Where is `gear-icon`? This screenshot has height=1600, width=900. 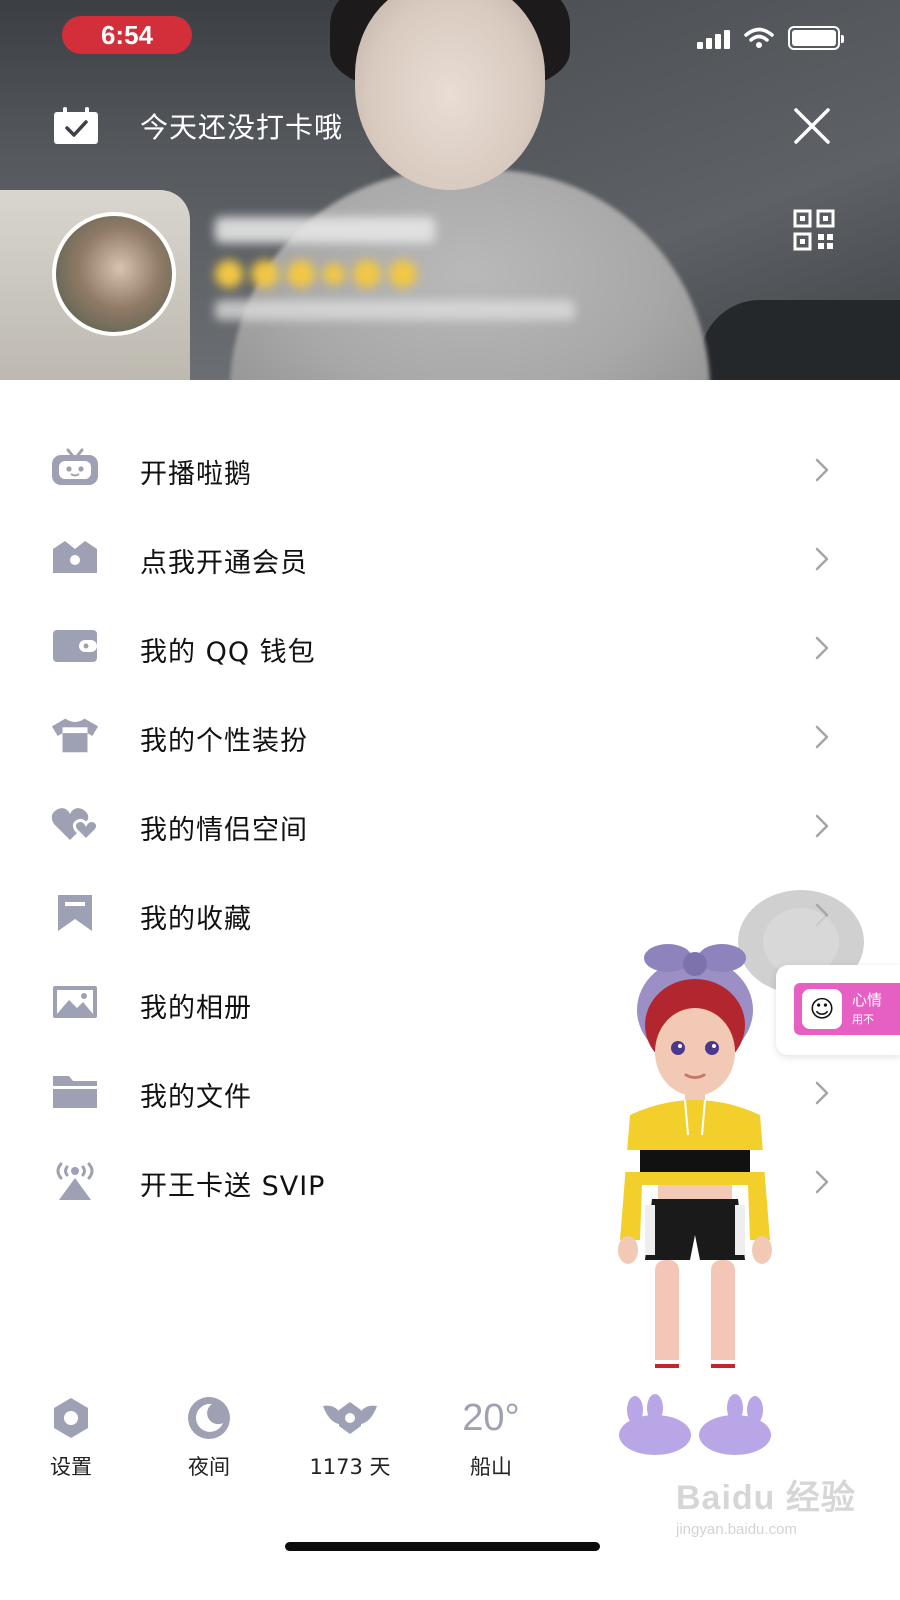 gear-icon is located at coordinates (71, 1418).